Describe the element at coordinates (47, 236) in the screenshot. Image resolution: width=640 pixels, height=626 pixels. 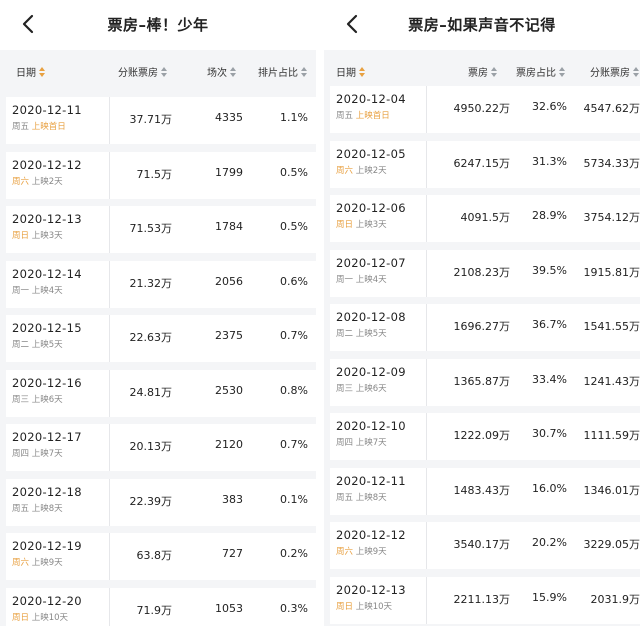
I see `row-release-day: 上映3天` at that location.